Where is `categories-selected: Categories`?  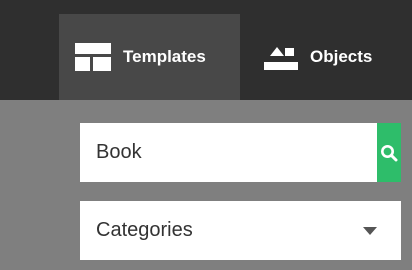 categories-selected: Categories is located at coordinates (144, 230).